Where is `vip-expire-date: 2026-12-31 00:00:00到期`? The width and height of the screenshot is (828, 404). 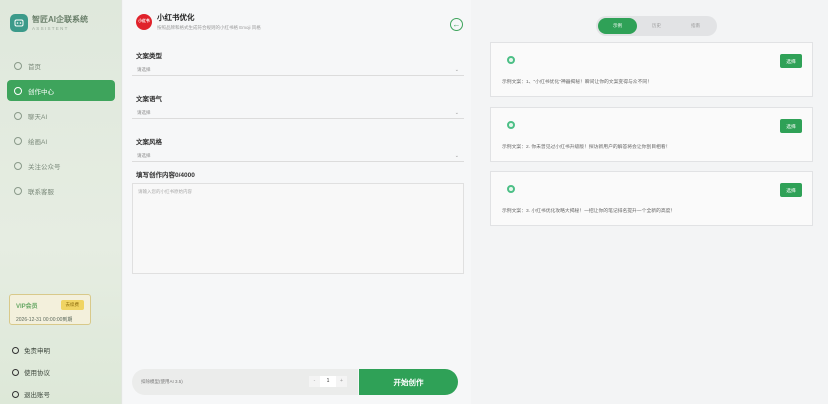
vip-expire-date: 2026-12-31 00:00:00到期 is located at coordinates (44, 320).